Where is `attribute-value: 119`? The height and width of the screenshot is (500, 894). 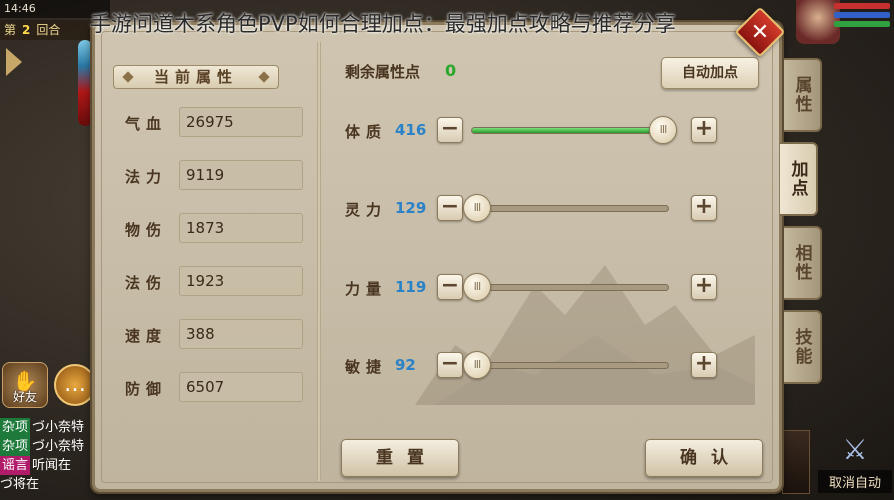 attribute-value: 119 is located at coordinates (411, 287).